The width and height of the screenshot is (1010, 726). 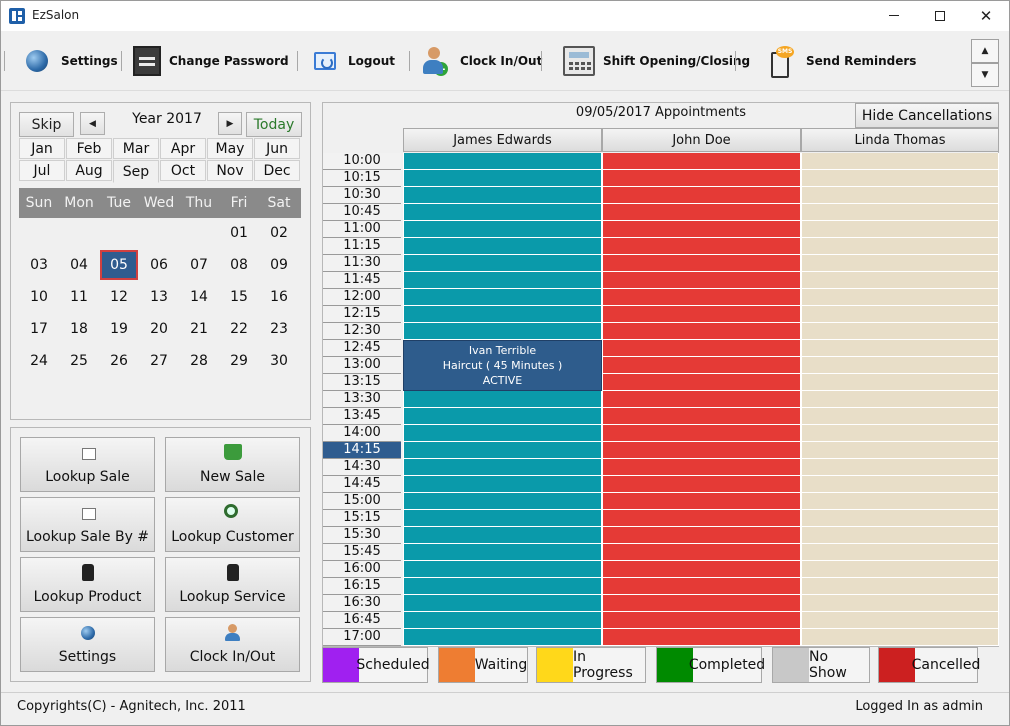 What do you see at coordinates (985, 51) in the screenshot?
I see `toolbar-scroll-up-button: ▲` at bounding box center [985, 51].